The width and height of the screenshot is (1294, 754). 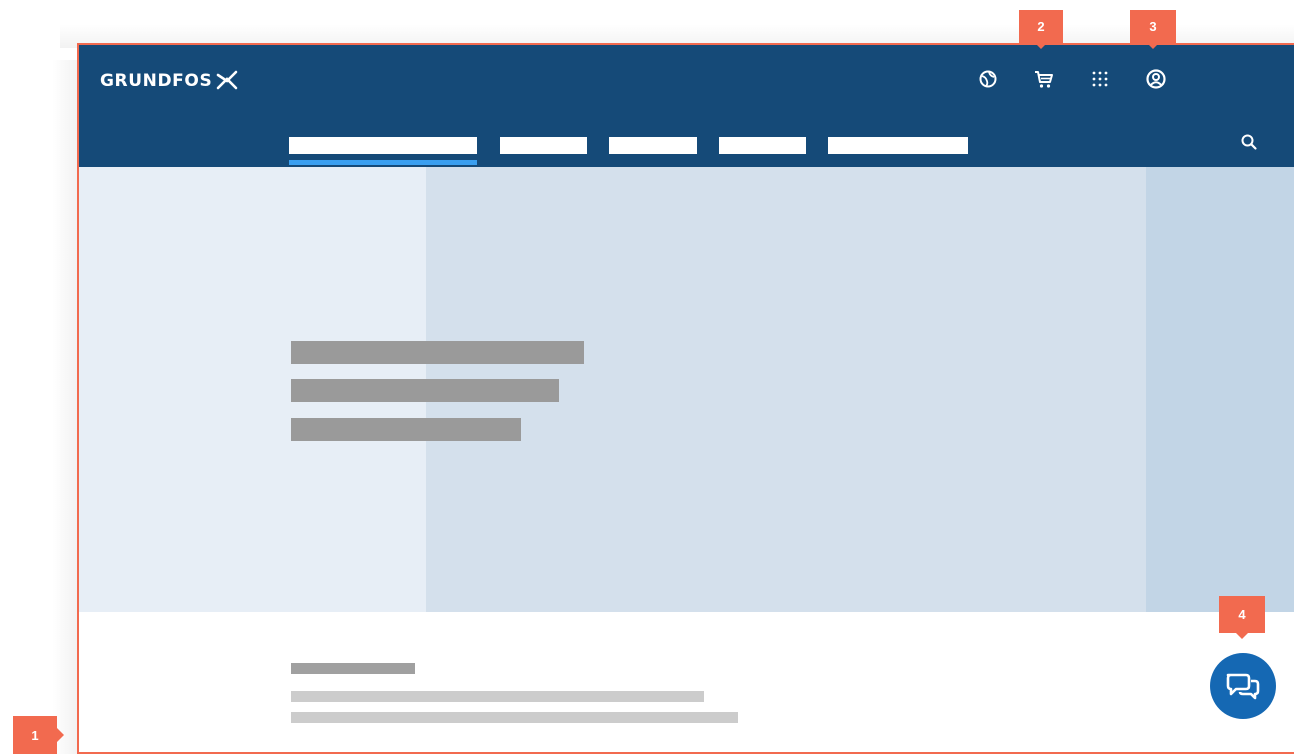 What do you see at coordinates (227, 80) in the screenshot?
I see `grundfos-x-mark-icon` at bounding box center [227, 80].